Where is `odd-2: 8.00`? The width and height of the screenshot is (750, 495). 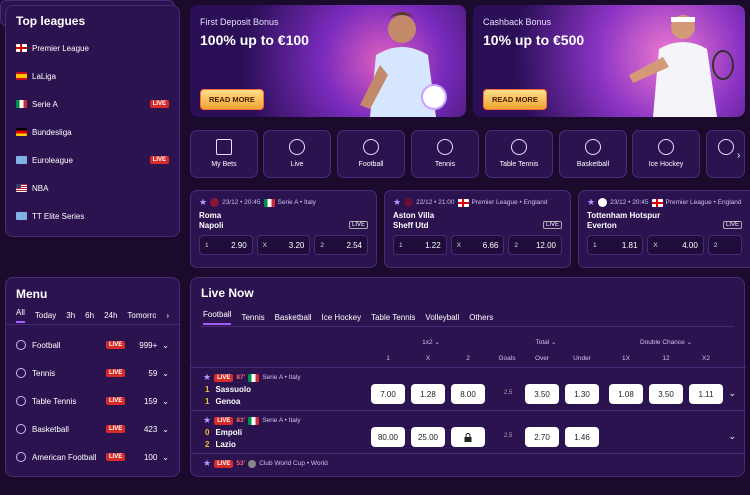
odd-2: 8.00 is located at coordinates (468, 394).